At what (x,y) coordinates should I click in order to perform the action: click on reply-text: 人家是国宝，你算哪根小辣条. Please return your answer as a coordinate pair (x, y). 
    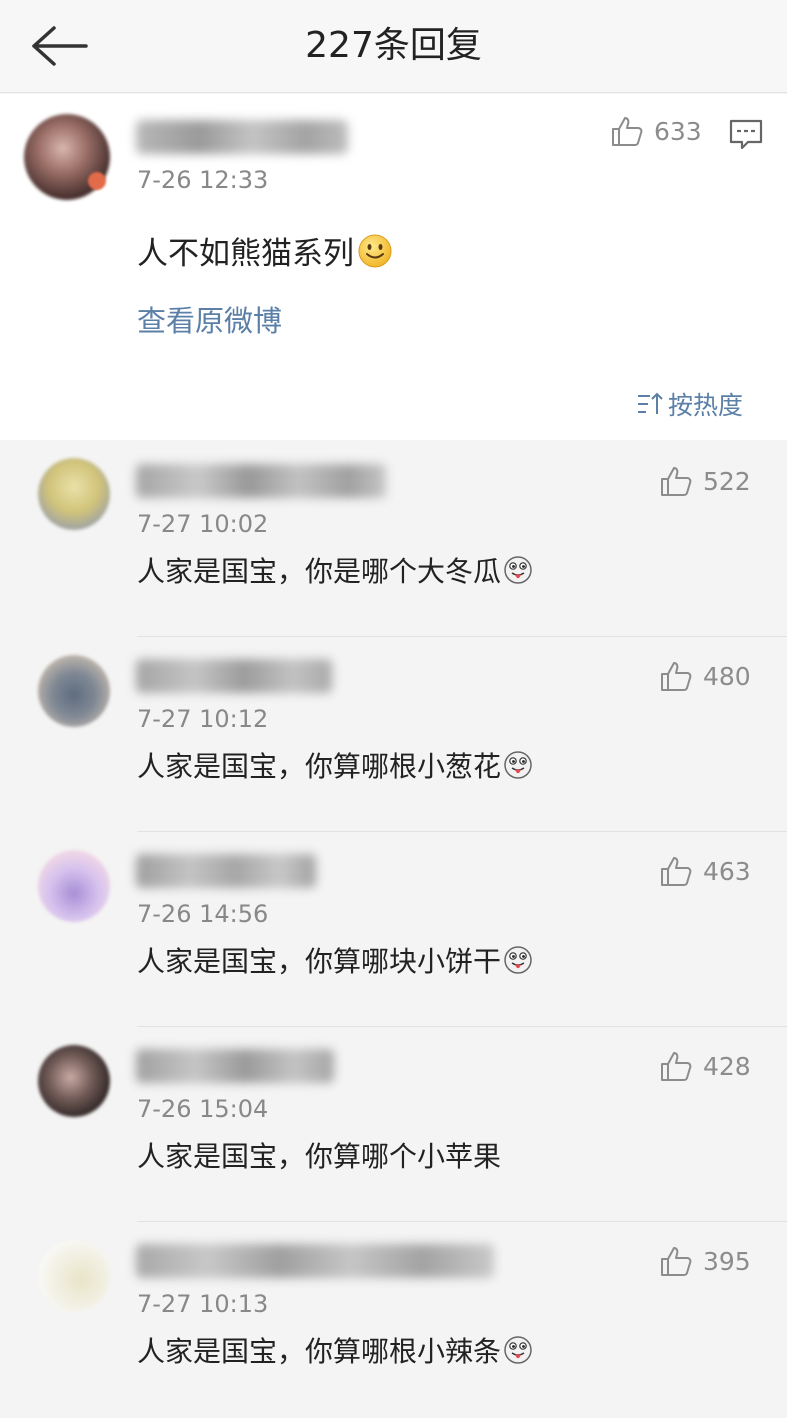
    Looking at the image, I should click on (335, 1350).